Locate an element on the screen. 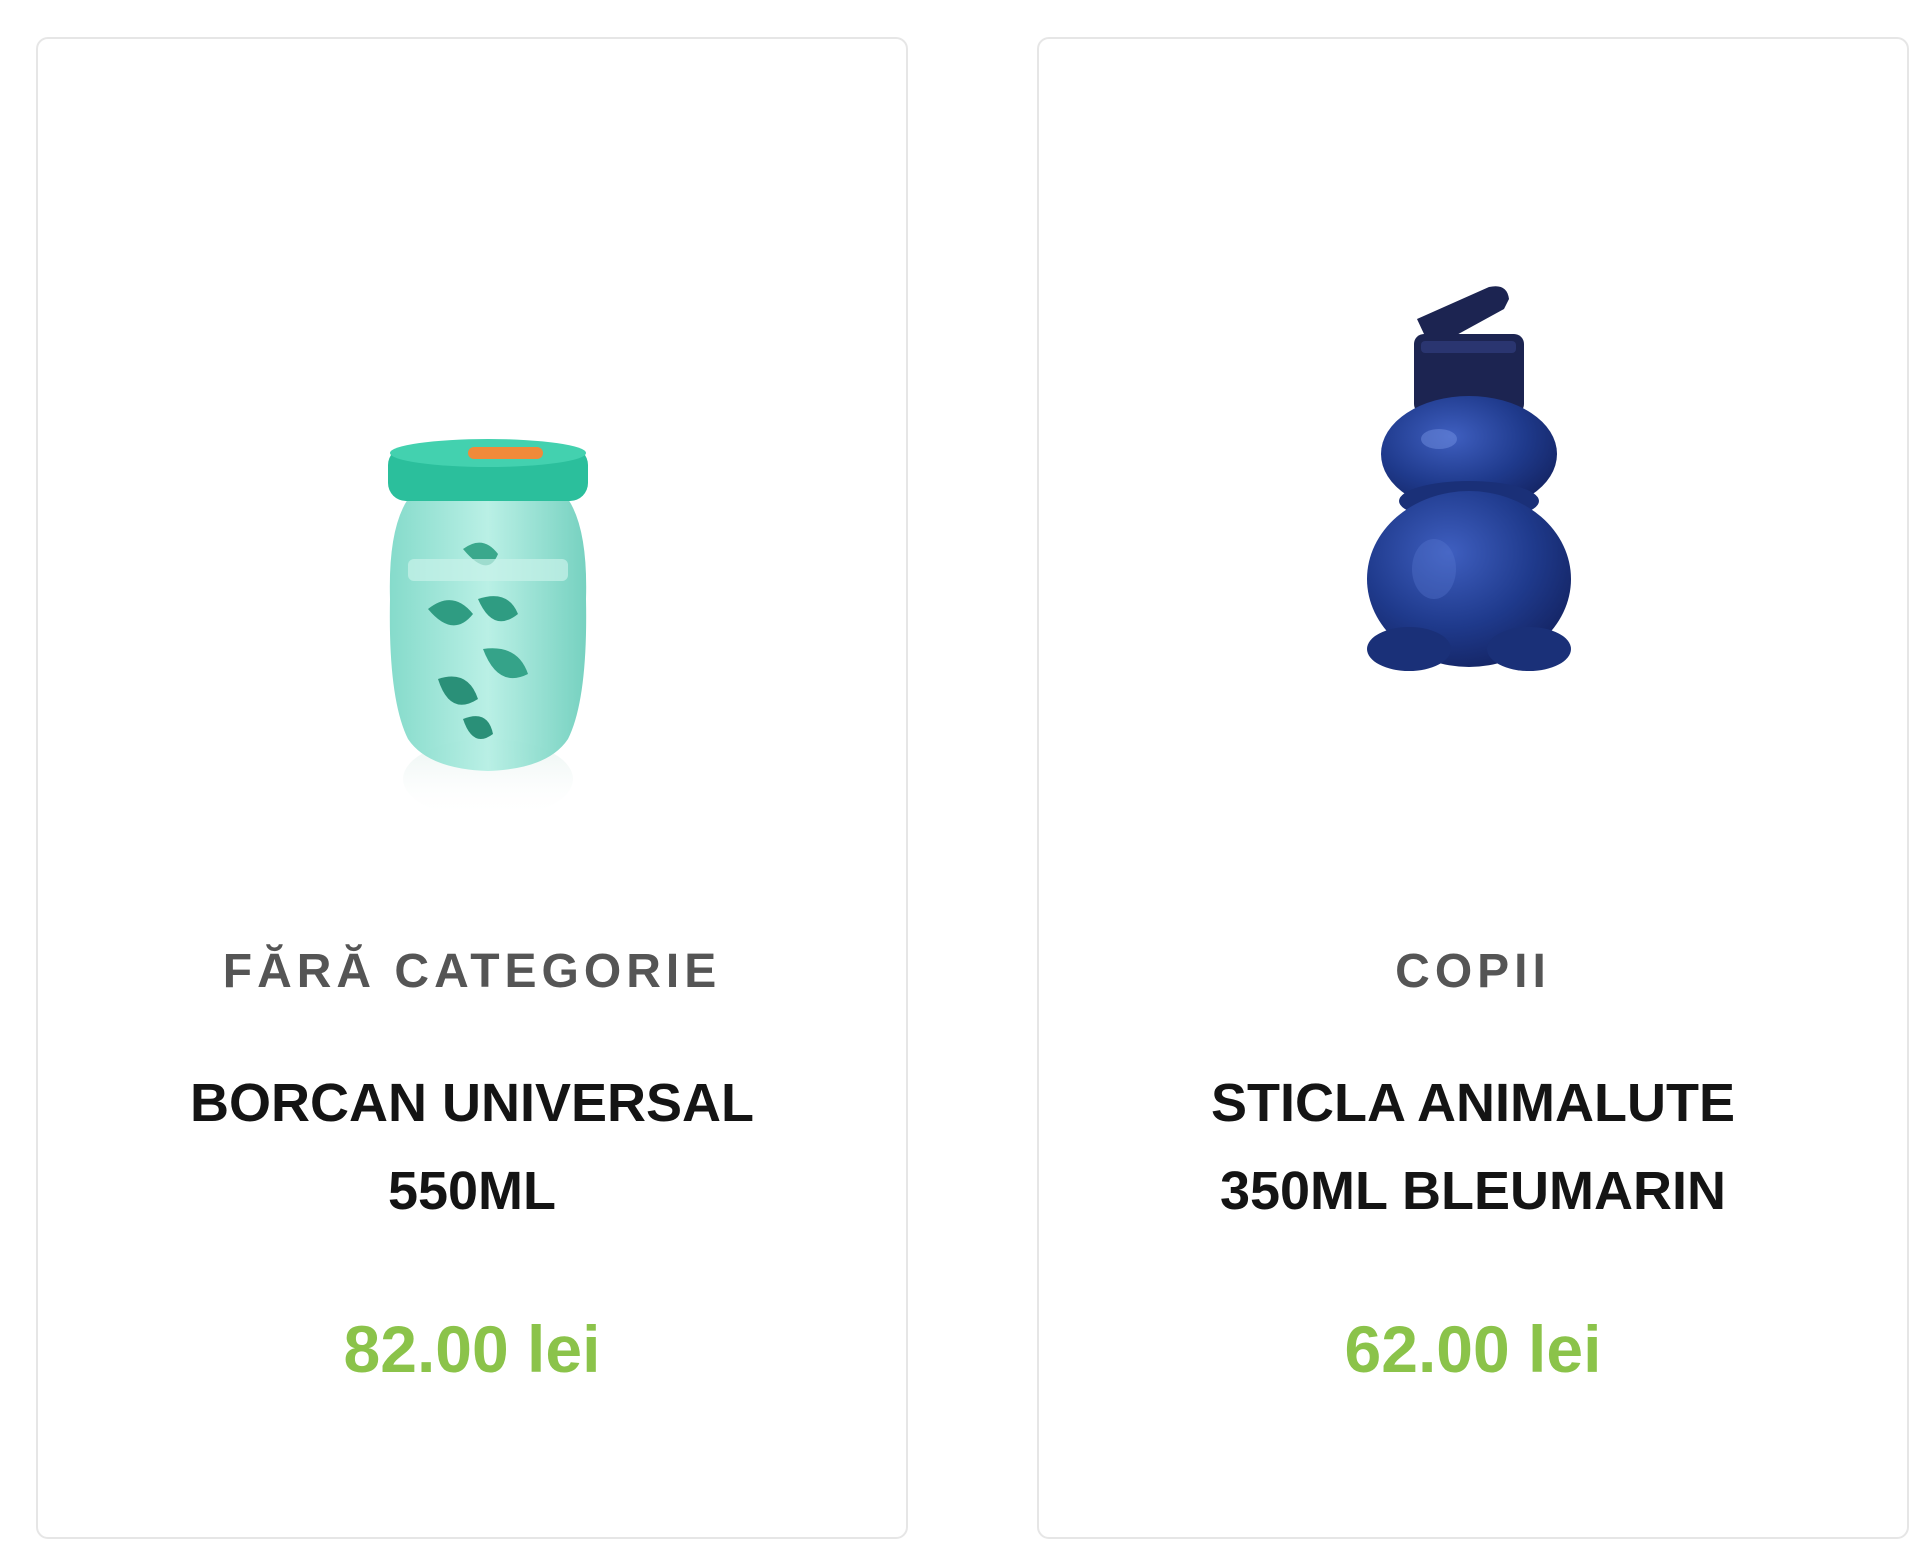 This screenshot has height=1567, width=1920. product-price: 62.00 lei is located at coordinates (1473, 1349).